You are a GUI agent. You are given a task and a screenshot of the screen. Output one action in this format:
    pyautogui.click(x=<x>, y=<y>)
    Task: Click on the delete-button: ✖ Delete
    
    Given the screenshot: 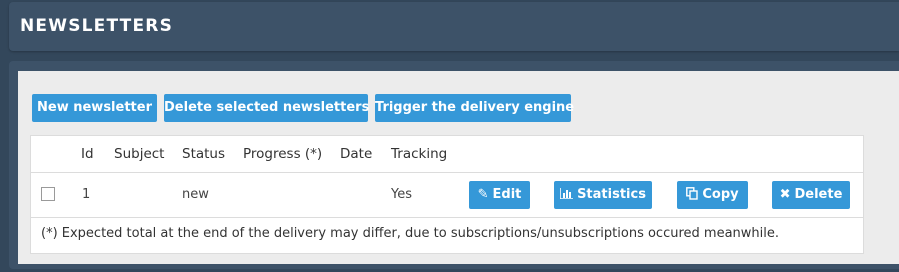 What is the action you would take?
    pyautogui.click(x=811, y=195)
    